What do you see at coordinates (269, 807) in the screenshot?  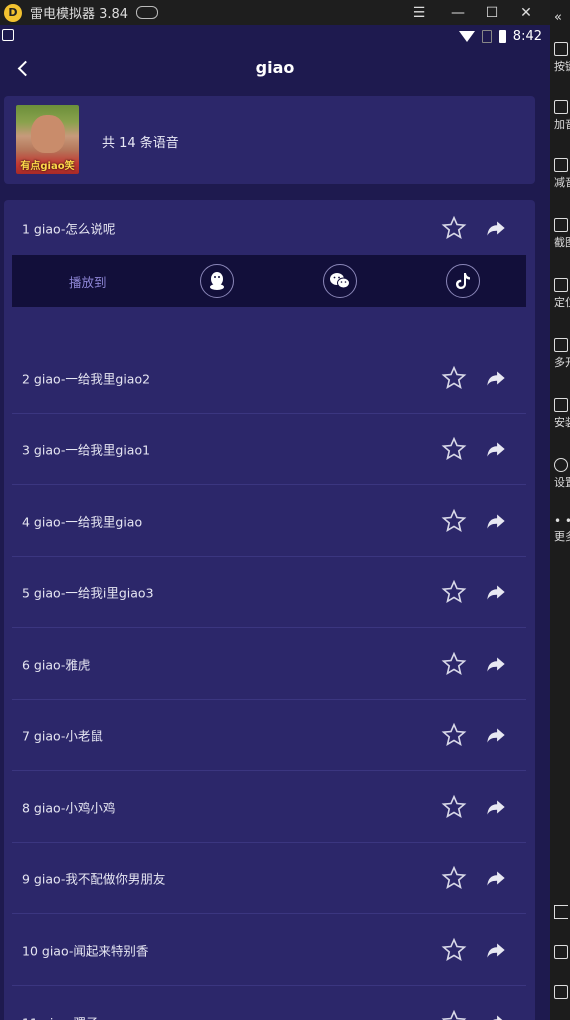 I see `list-item: 8 giao-小鸡小鸡` at bounding box center [269, 807].